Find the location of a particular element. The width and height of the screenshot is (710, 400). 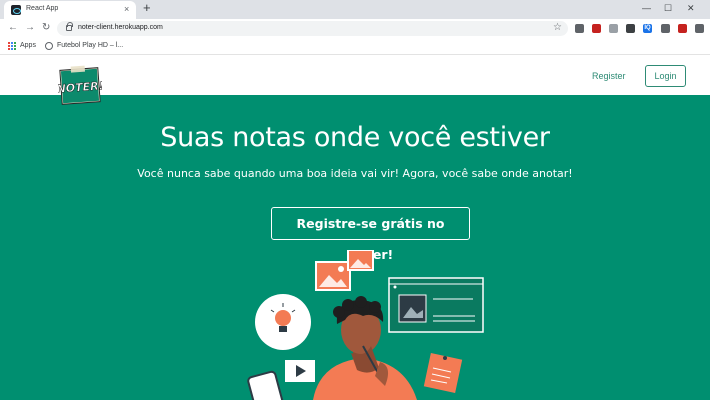

play-video-icon is located at coordinates (300, 371).